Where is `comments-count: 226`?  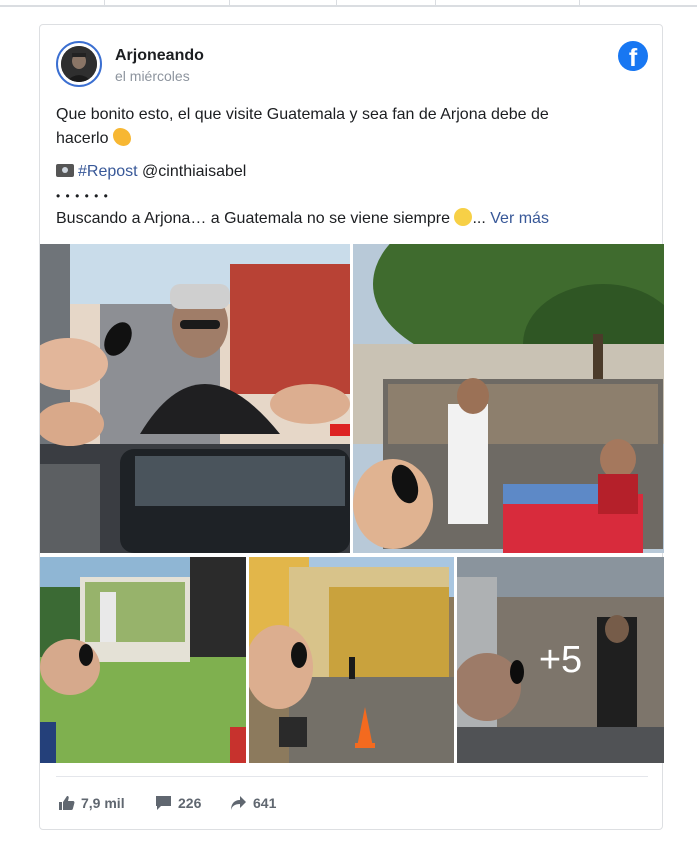 comments-count: 226 is located at coordinates (178, 803).